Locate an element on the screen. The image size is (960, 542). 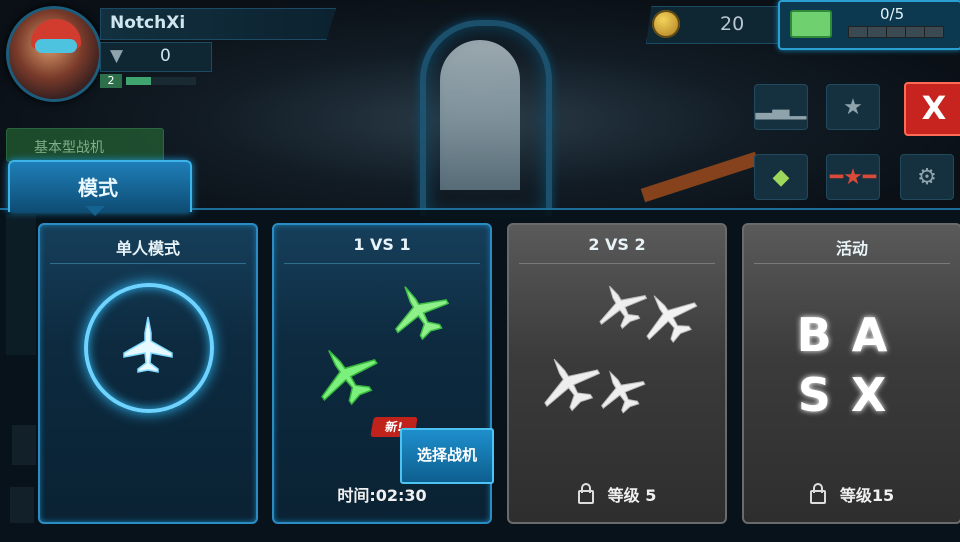
level-requirement: 等级 5 is located at coordinates (617, 494).